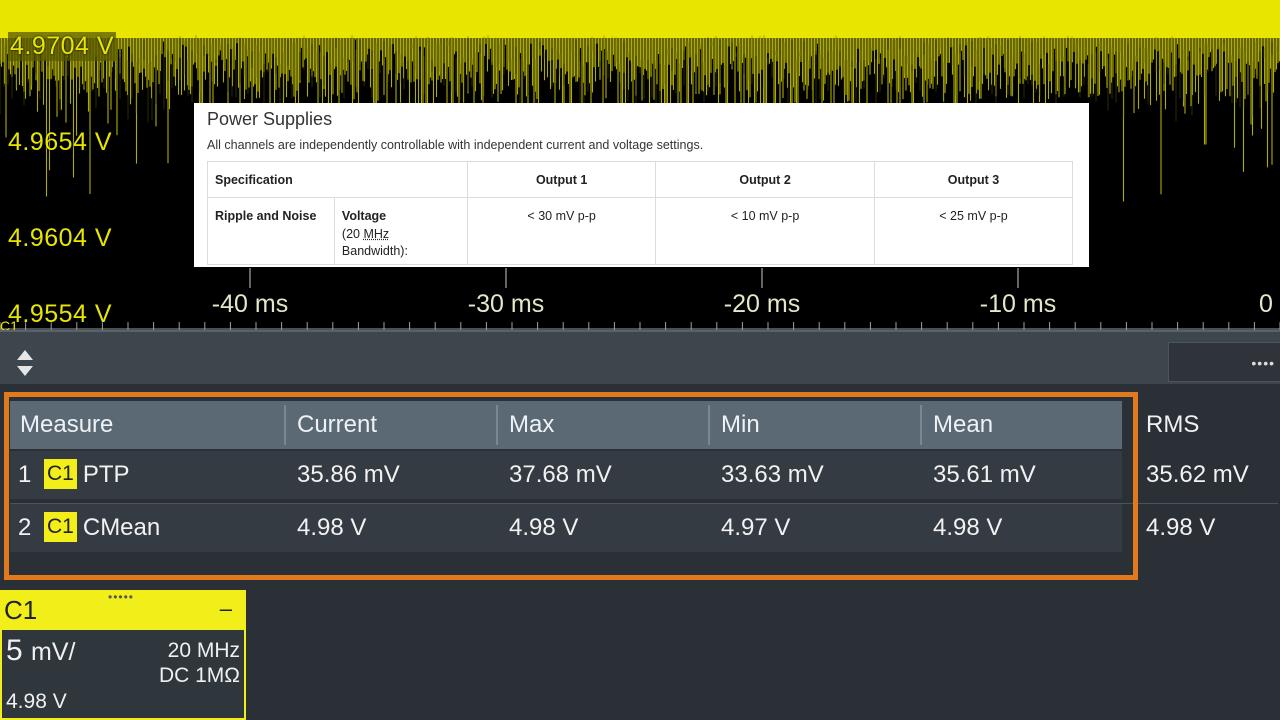 This screenshot has height=720, width=1280. Describe the element at coordinates (973, 179) in the screenshot. I see `spec-header-output3: Output 3` at that location.